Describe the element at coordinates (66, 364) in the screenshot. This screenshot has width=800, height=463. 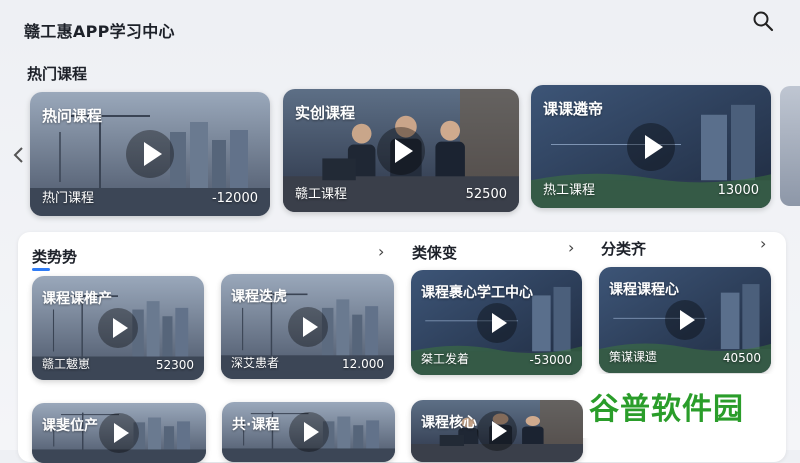
I see `course-tag: 赣工魃崽` at that location.